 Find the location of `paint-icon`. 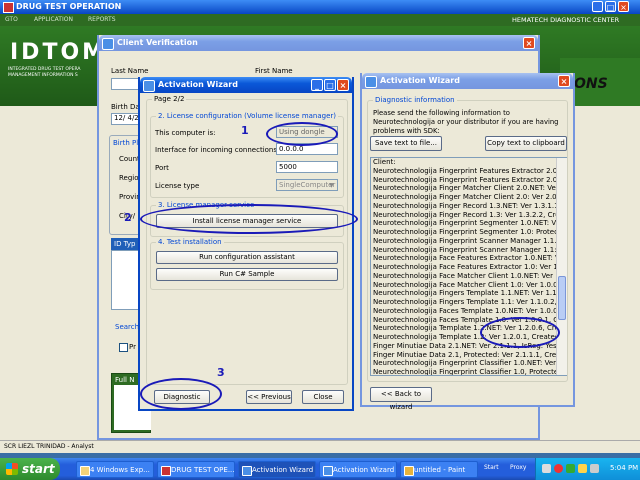

paint-icon is located at coordinates (409, 471).